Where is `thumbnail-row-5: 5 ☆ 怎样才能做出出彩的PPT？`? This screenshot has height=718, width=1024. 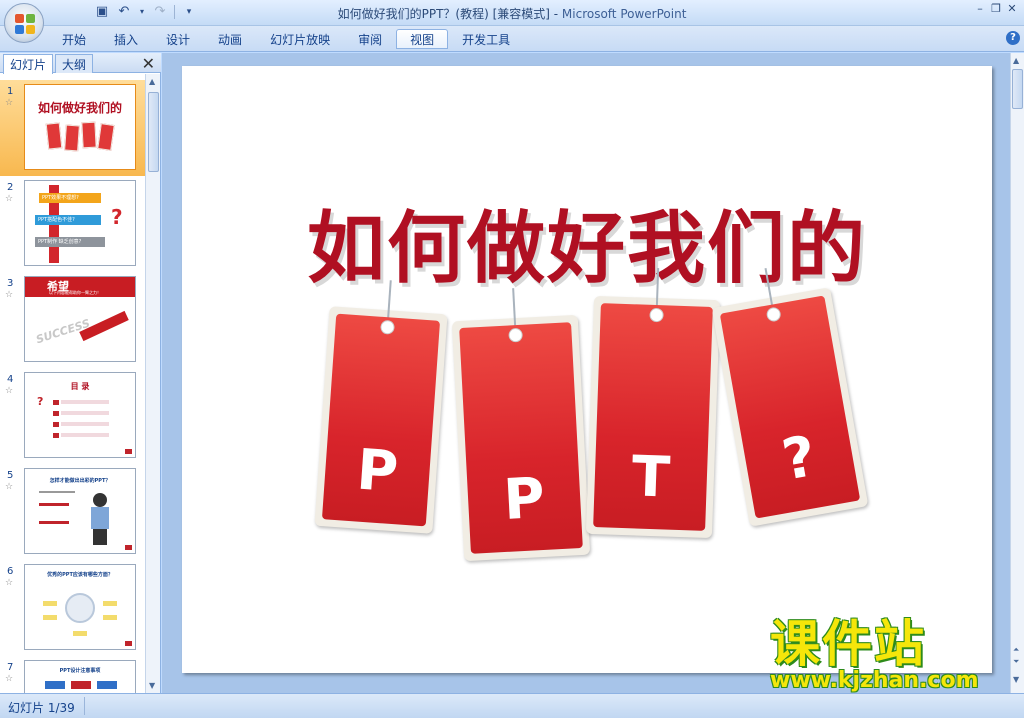
thumbnail-row-5: 5 ☆ 怎样才能做出出彩的PPT？ is located at coordinates (72, 512).